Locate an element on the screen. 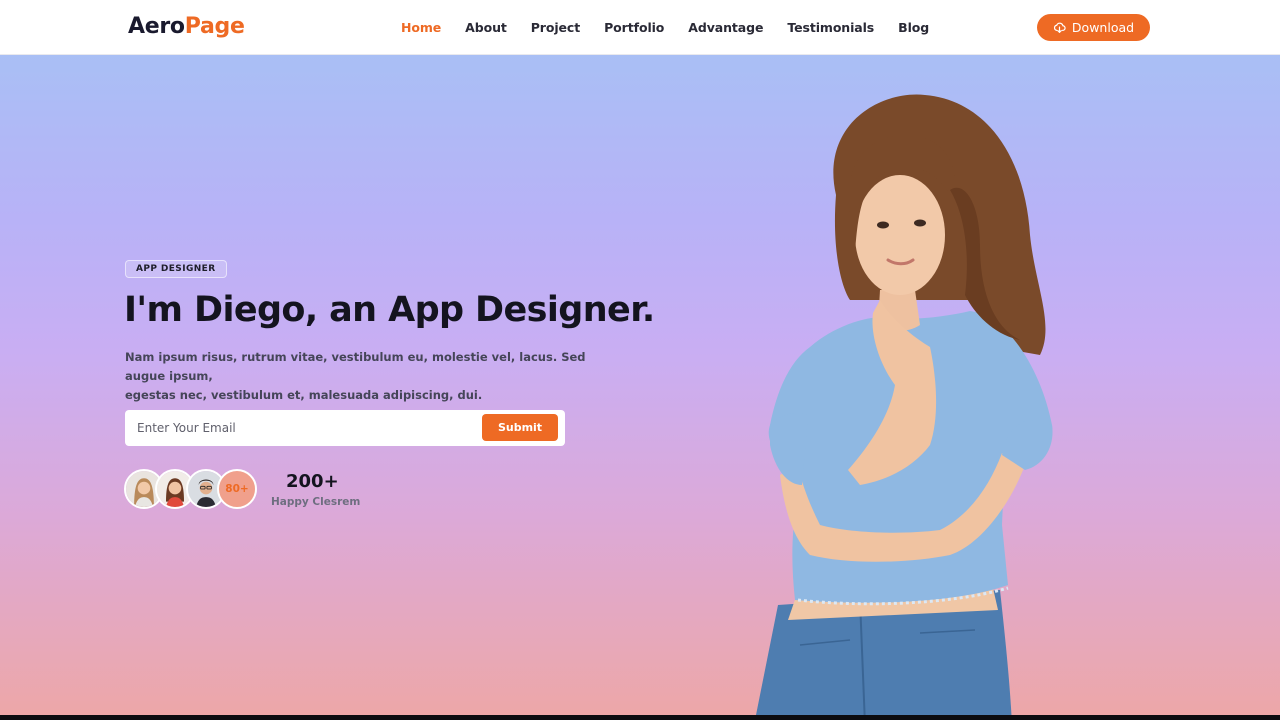  submit-button: Submit is located at coordinates (520, 427).